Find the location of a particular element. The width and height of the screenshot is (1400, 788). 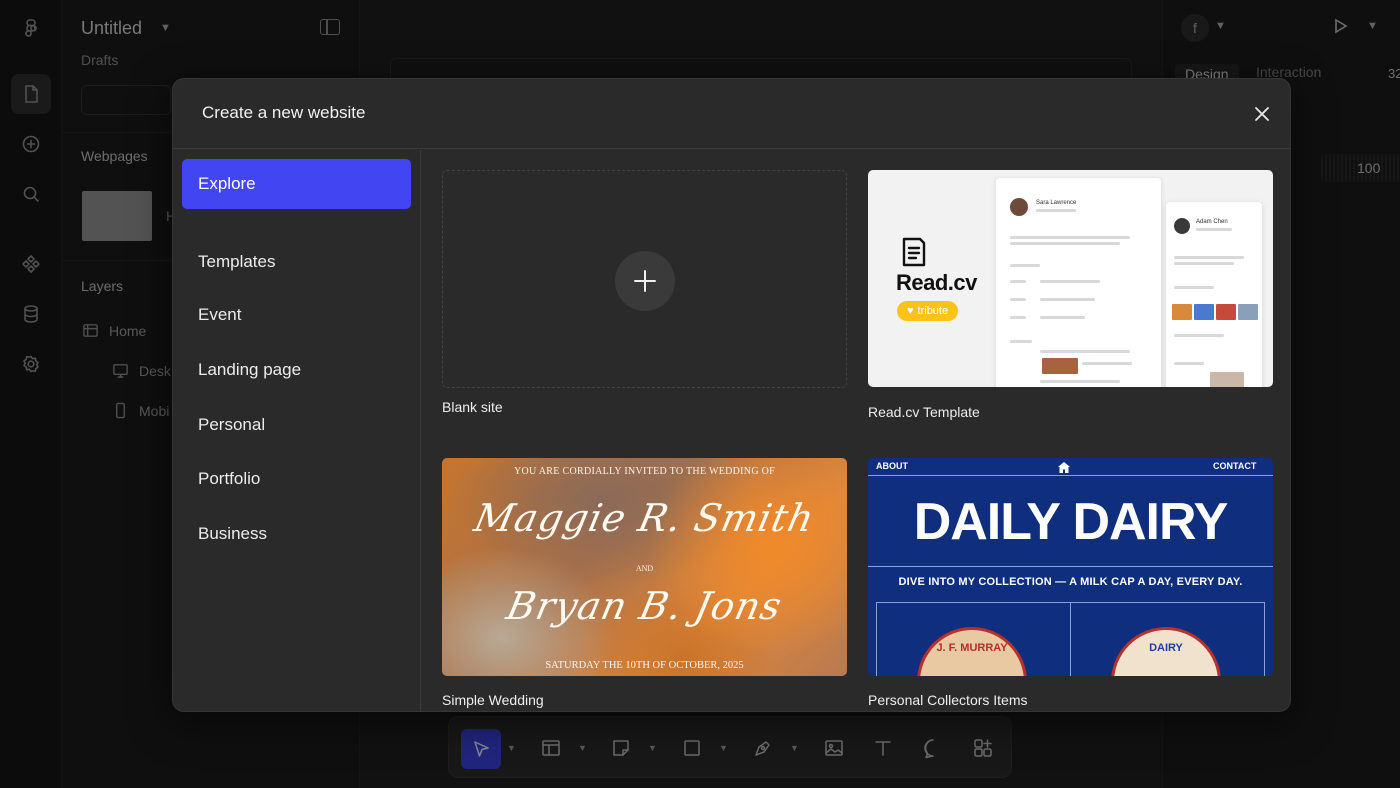

text-icon is located at coordinates (883, 748).